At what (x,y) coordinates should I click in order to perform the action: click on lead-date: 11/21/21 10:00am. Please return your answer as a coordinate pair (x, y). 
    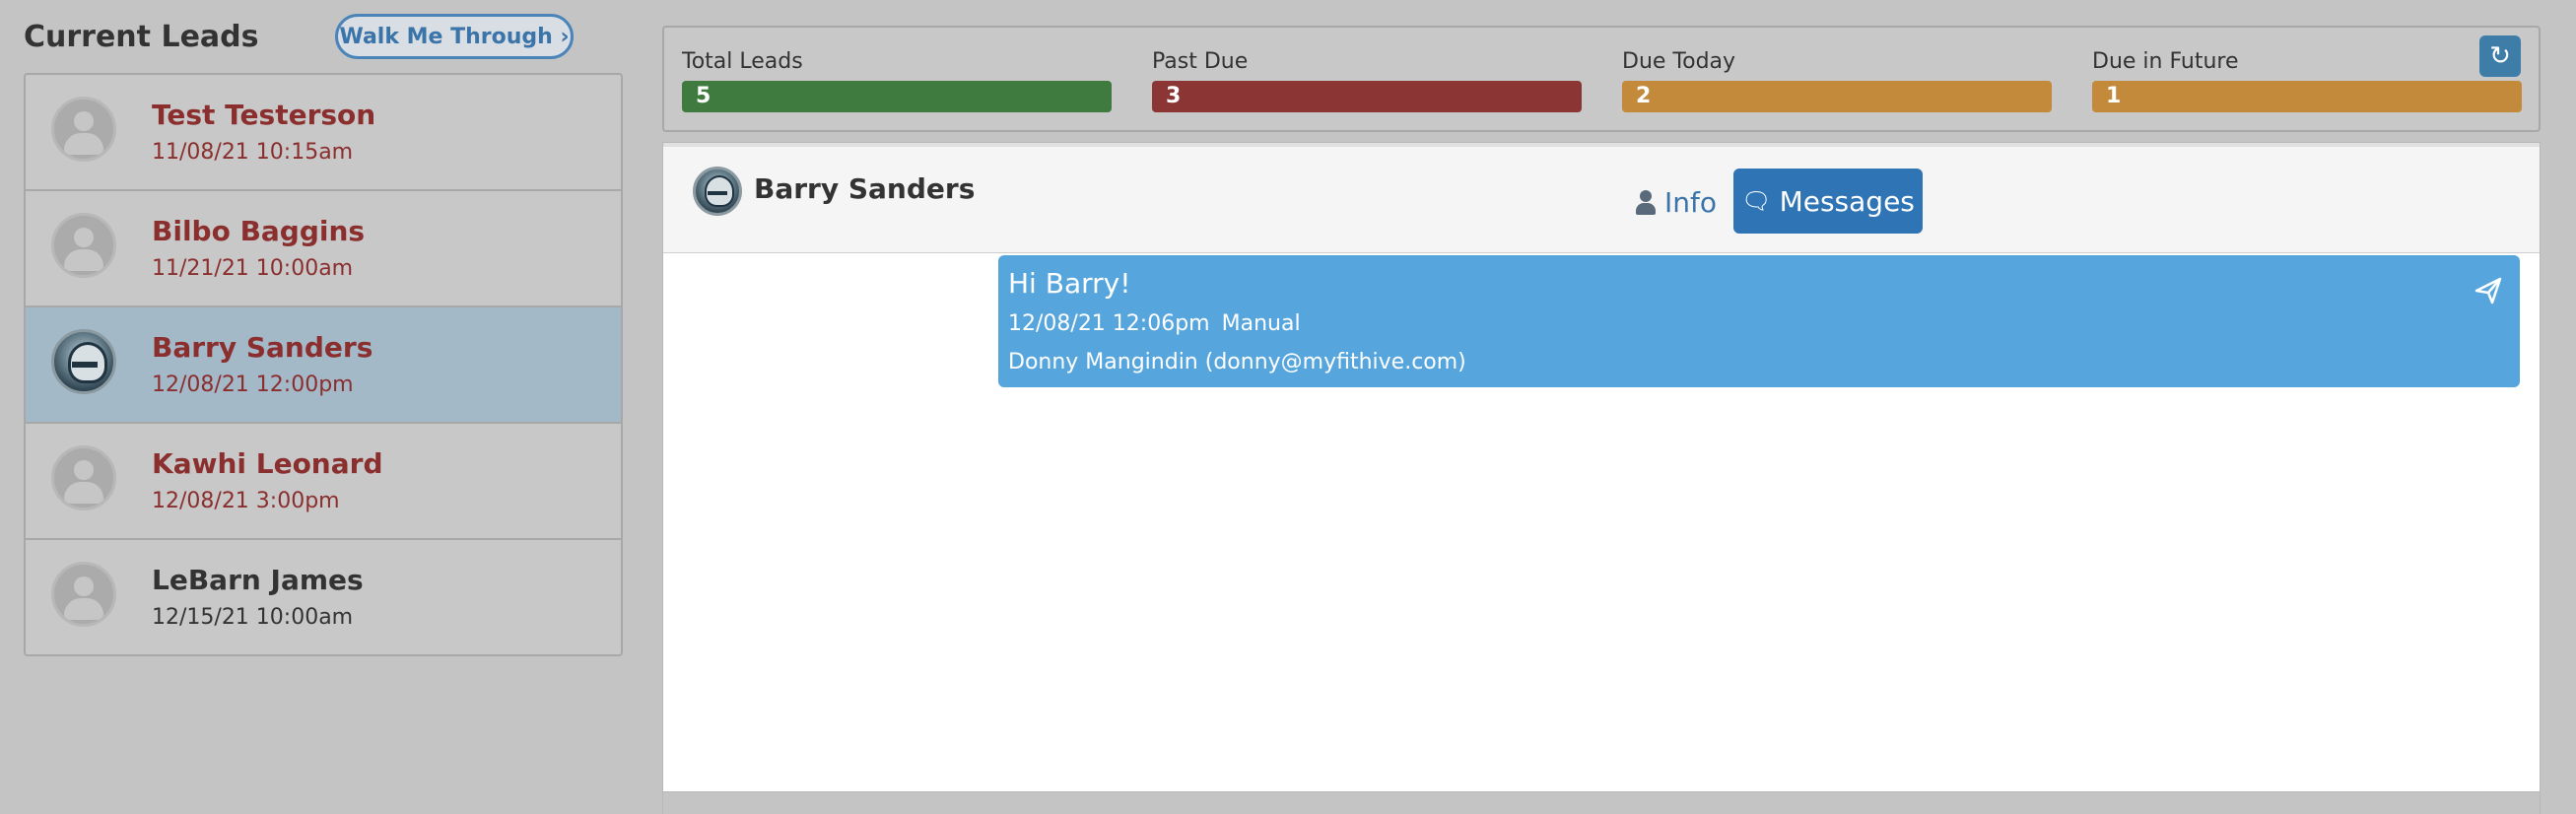
    Looking at the image, I should click on (253, 268).